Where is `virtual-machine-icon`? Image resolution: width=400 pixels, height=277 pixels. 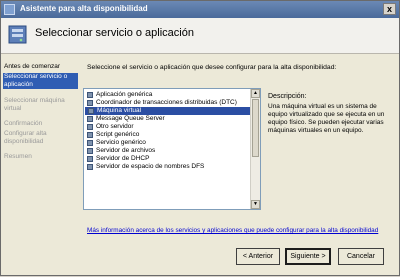
virtual-machine-icon is located at coordinates (91, 111).